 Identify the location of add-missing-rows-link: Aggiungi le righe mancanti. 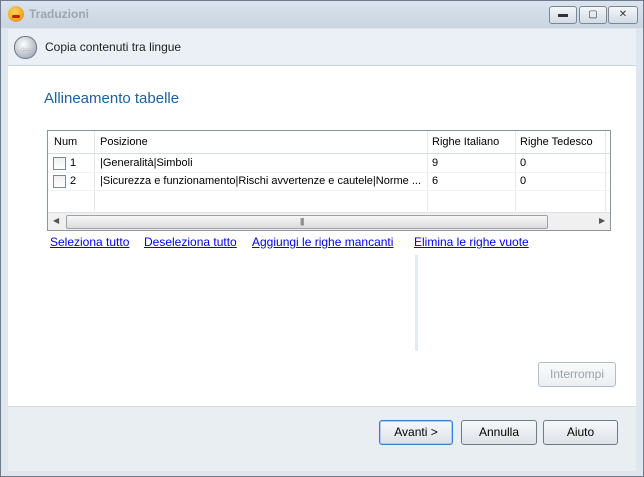
(322, 242).